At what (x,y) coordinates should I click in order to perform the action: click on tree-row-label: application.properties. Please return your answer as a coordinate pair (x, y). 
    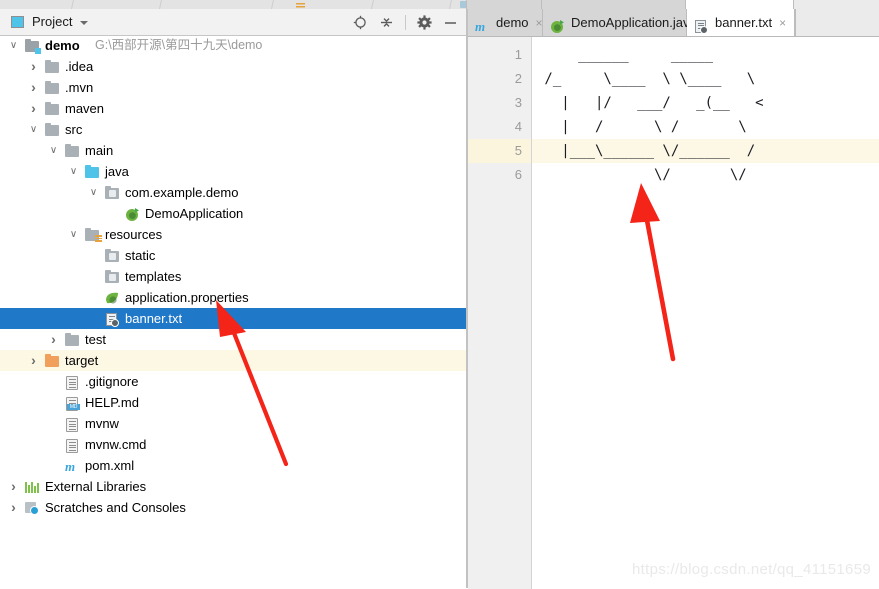
    Looking at the image, I should click on (187, 297).